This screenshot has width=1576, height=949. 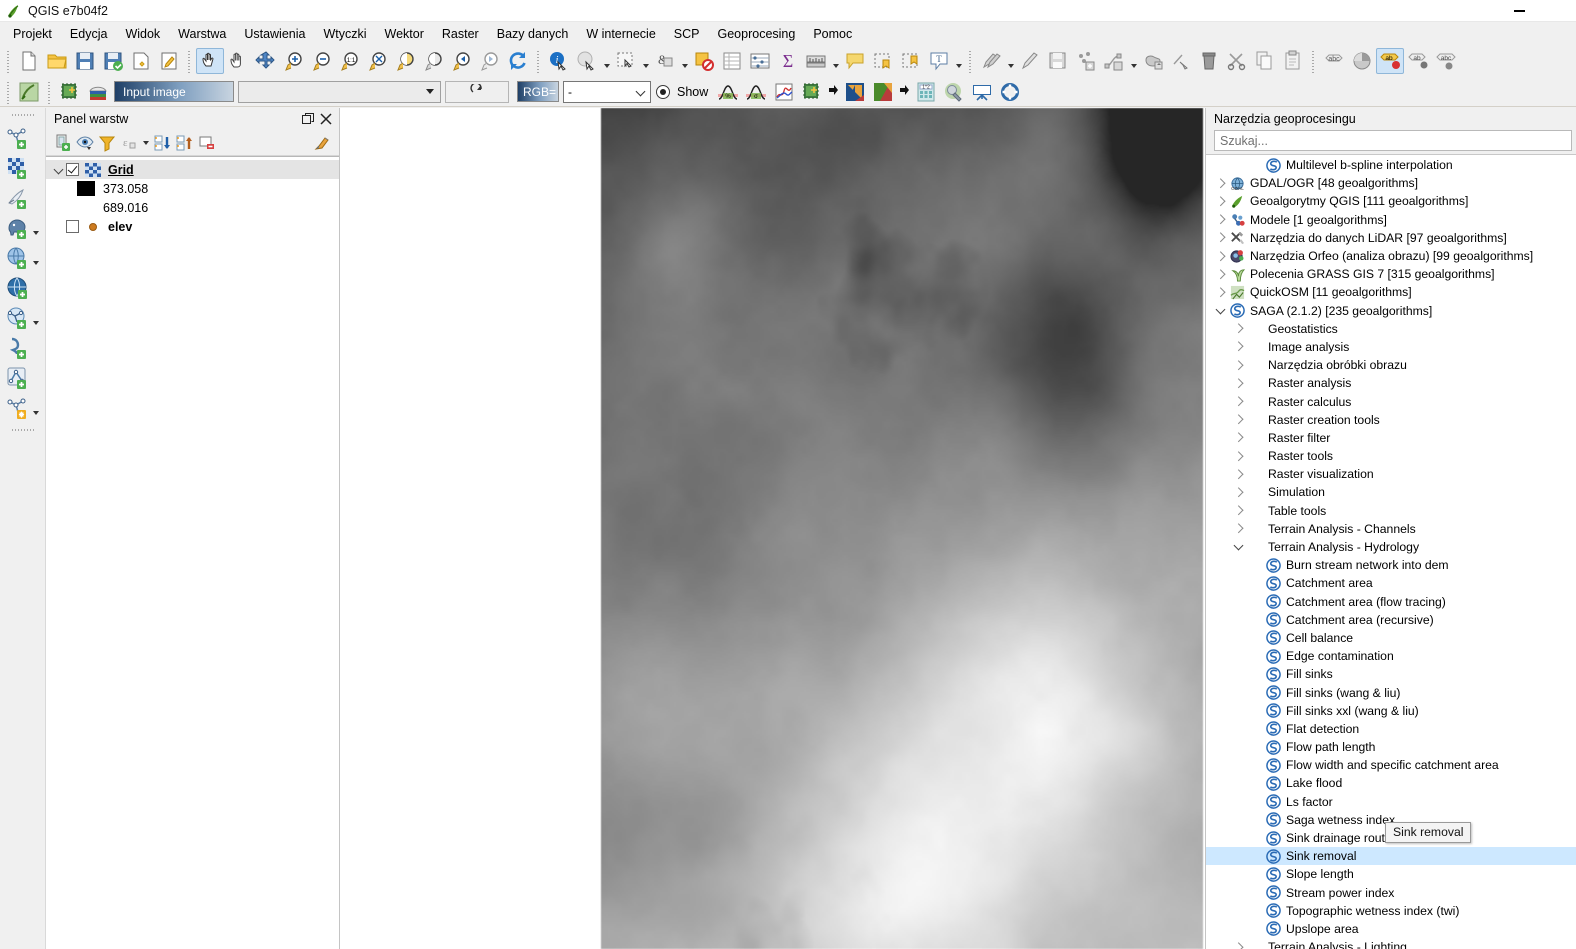 I want to click on select-features-dropdown, so click(x=606, y=61).